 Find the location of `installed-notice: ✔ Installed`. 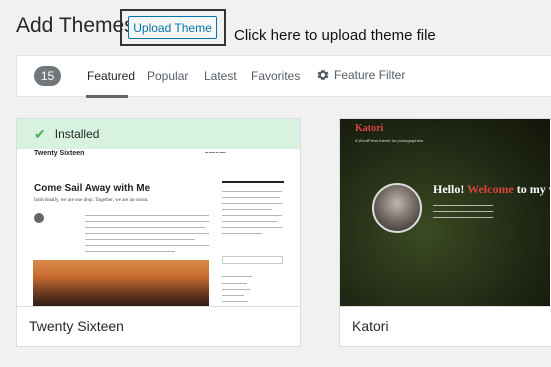

installed-notice: ✔ Installed is located at coordinates (158, 134).